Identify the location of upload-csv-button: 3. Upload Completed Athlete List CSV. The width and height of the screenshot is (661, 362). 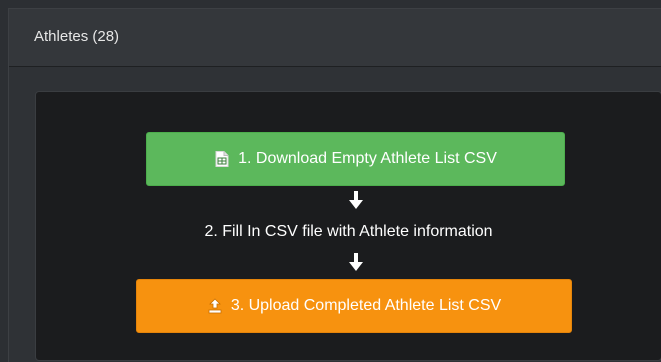
(354, 306).